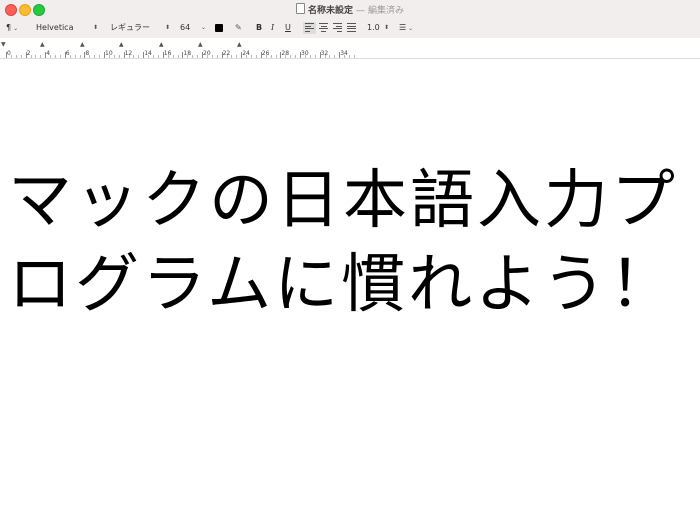  I want to click on align-justify-icon, so click(351, 27).